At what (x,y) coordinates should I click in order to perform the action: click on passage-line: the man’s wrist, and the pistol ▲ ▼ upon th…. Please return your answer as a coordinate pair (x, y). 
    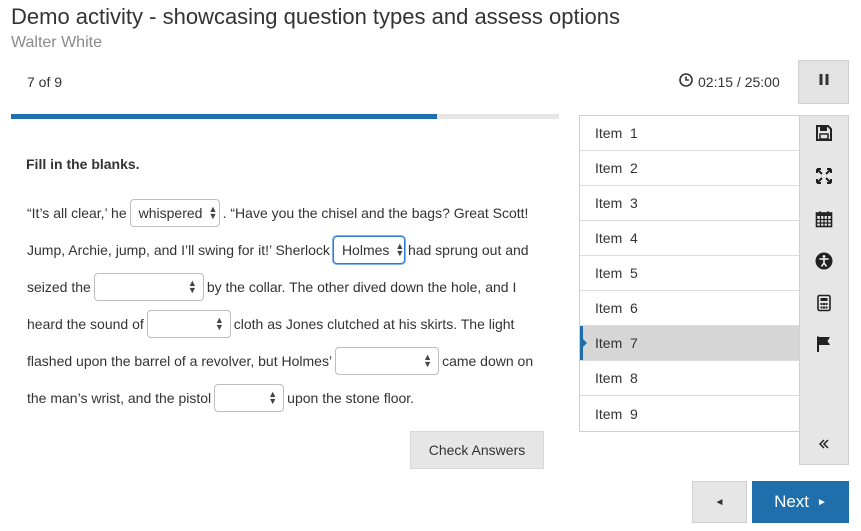
    Looking at the image, I should click on (220, 397).